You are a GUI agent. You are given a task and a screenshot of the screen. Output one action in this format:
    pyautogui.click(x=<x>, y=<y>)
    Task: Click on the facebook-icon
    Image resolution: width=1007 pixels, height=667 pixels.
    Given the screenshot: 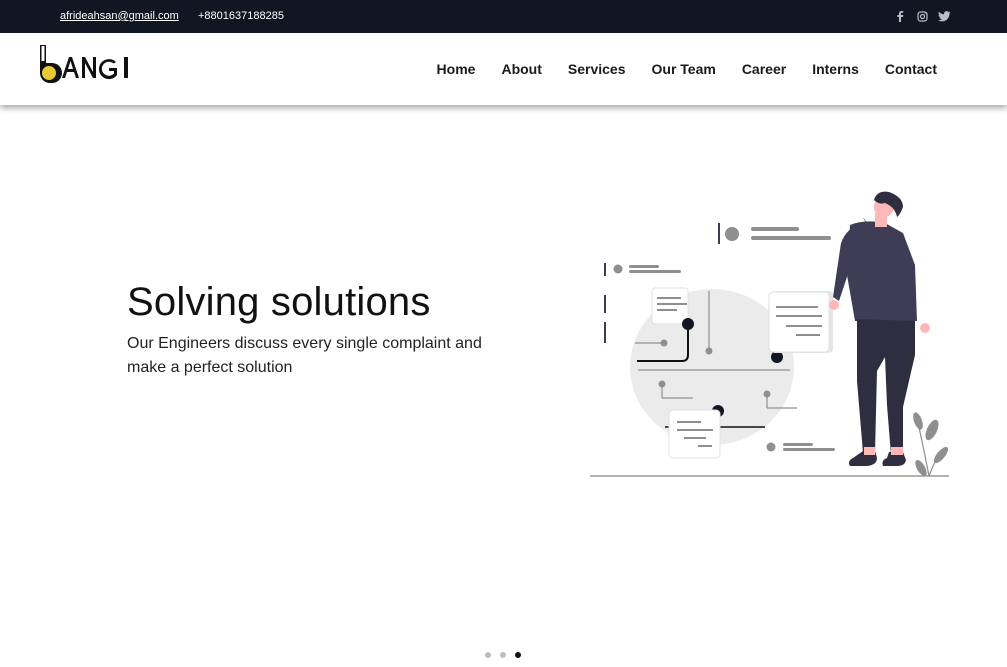 What is the action you would take?
    pyautogui.click(x=900, y=16)
    